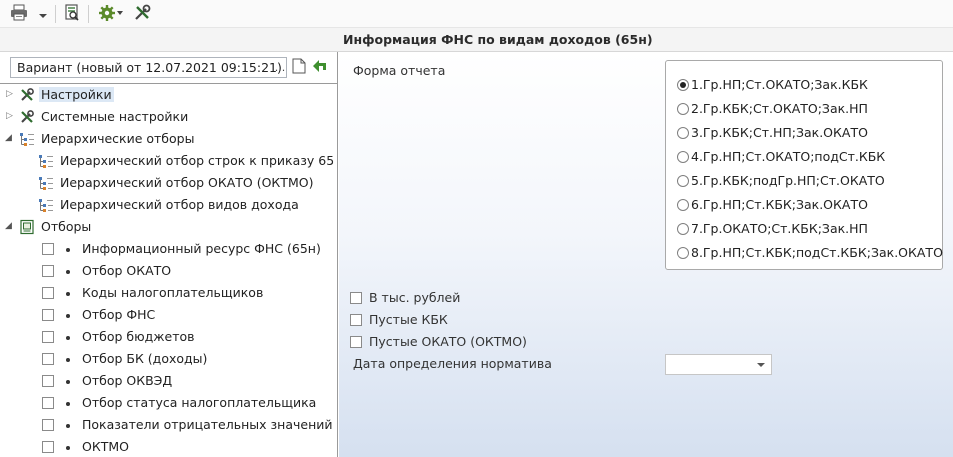 The height and width of the screenshot is (457, 953). Describe the element at coordinates (779, 108) in the screenshot. I see `report-form-option-label: 2.Гр.КБК;Ст.ОКАТО;Зак.НП` at that location.